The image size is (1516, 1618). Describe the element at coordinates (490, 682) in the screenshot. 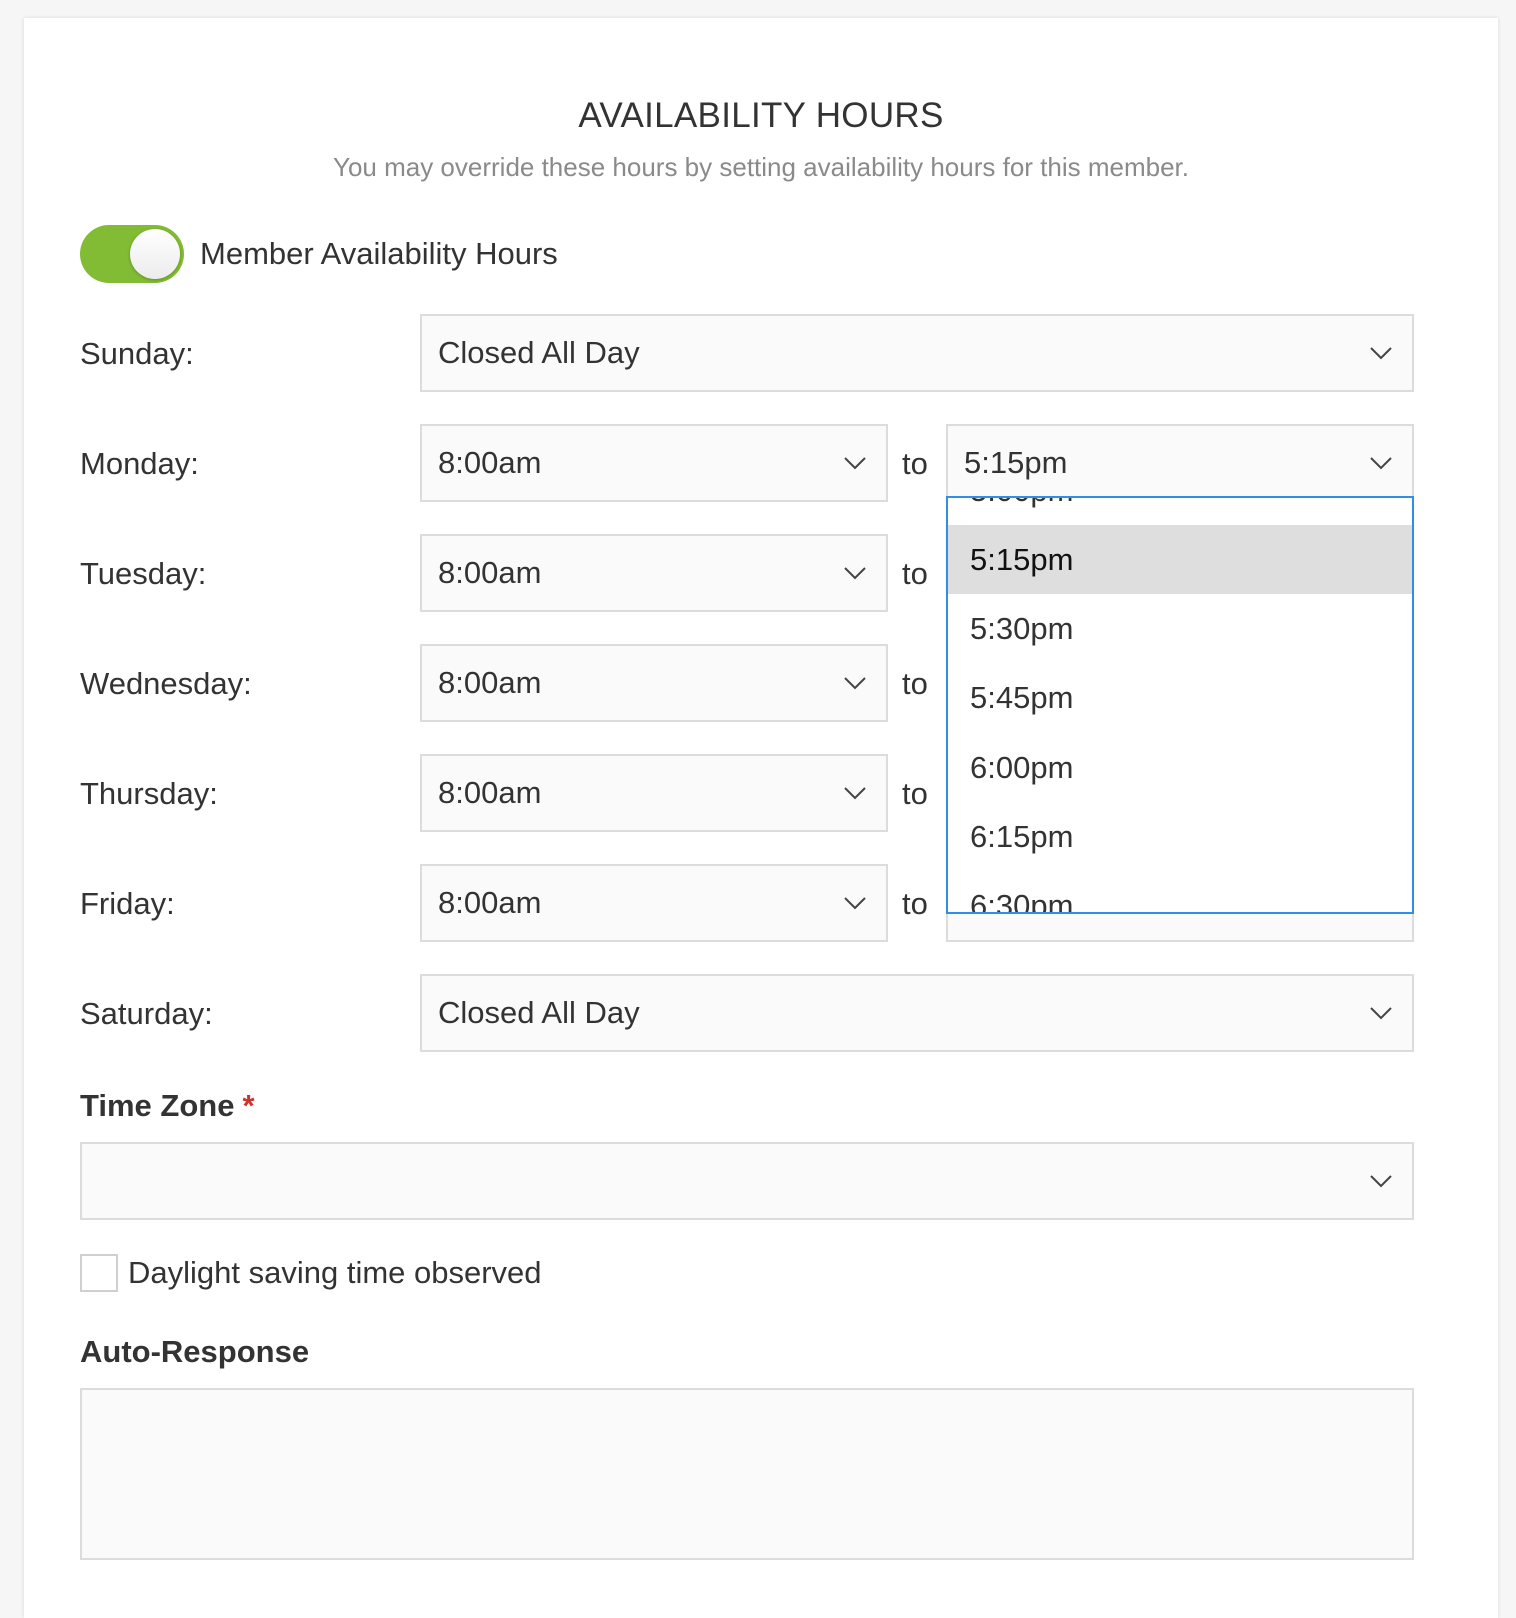

I see `wednesday-start-value: 8:00am` at that location.